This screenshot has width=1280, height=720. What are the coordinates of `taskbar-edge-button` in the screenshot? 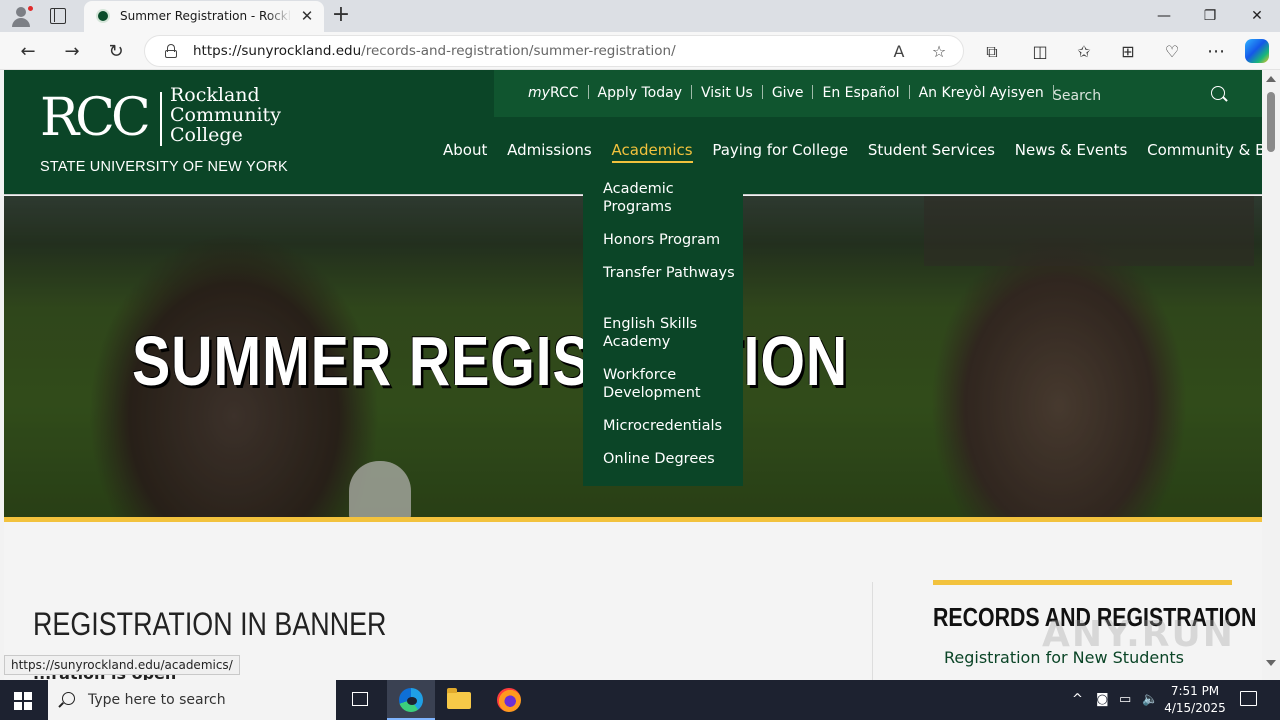 It's located at (411, 700).